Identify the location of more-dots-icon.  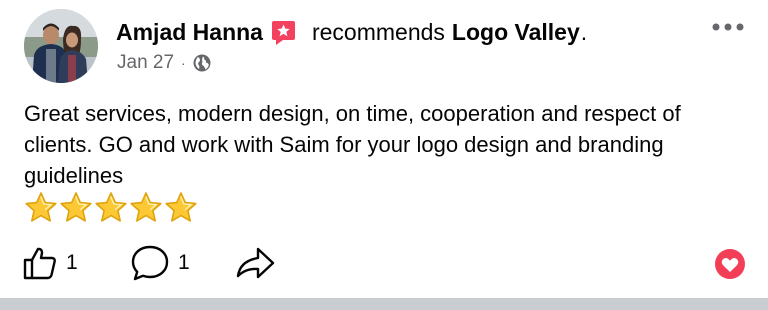
(728, 27).